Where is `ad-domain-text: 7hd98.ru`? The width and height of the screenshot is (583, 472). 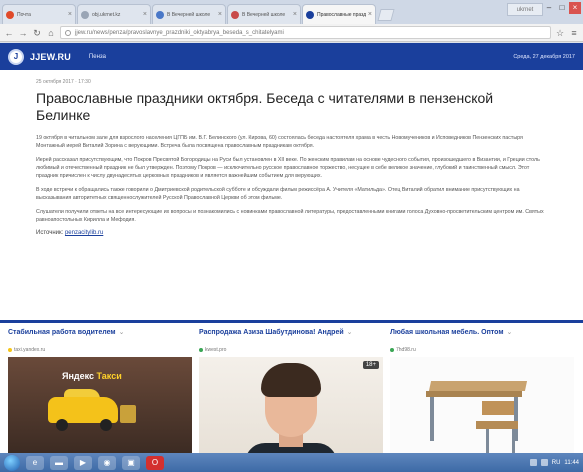 ad-domain-text: 7hd98.ru is located at coordinates (406, 350).